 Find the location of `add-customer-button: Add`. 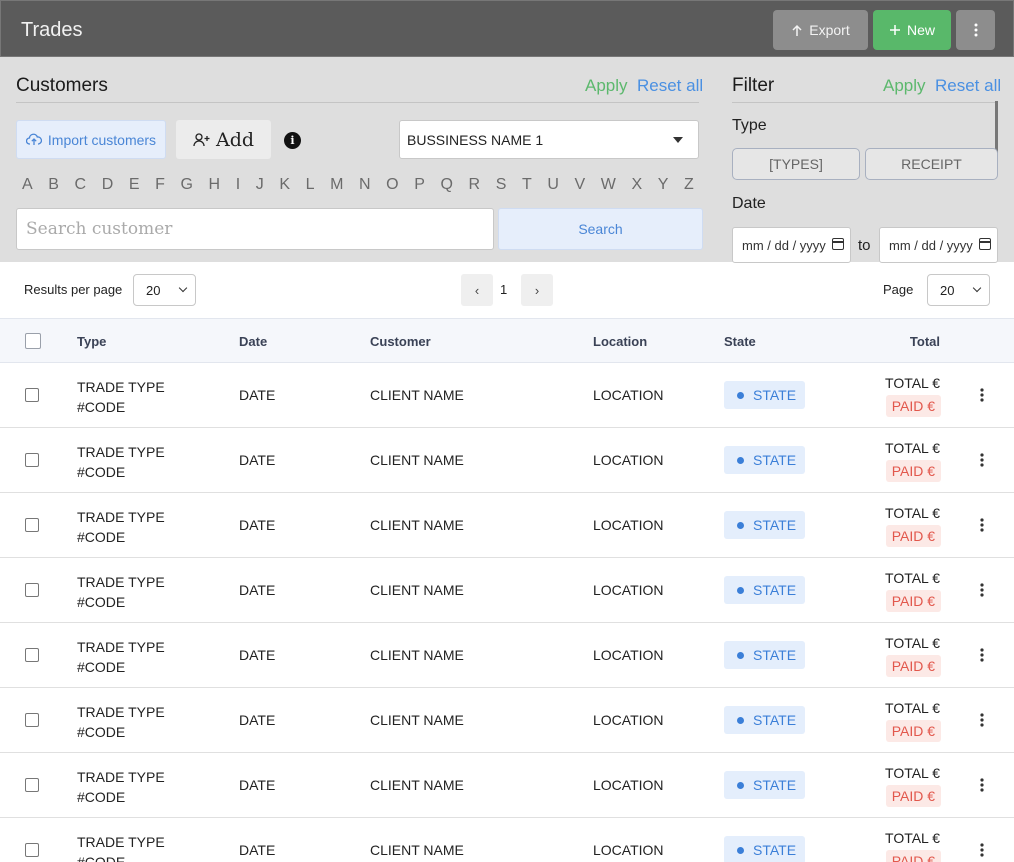

add-customer-button: Add is located at coordinates (223, 139).